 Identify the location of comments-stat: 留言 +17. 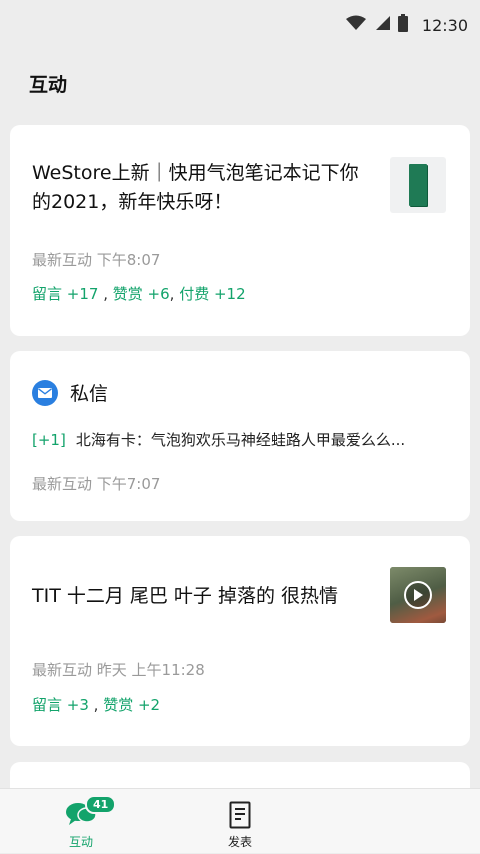
(65, 294).